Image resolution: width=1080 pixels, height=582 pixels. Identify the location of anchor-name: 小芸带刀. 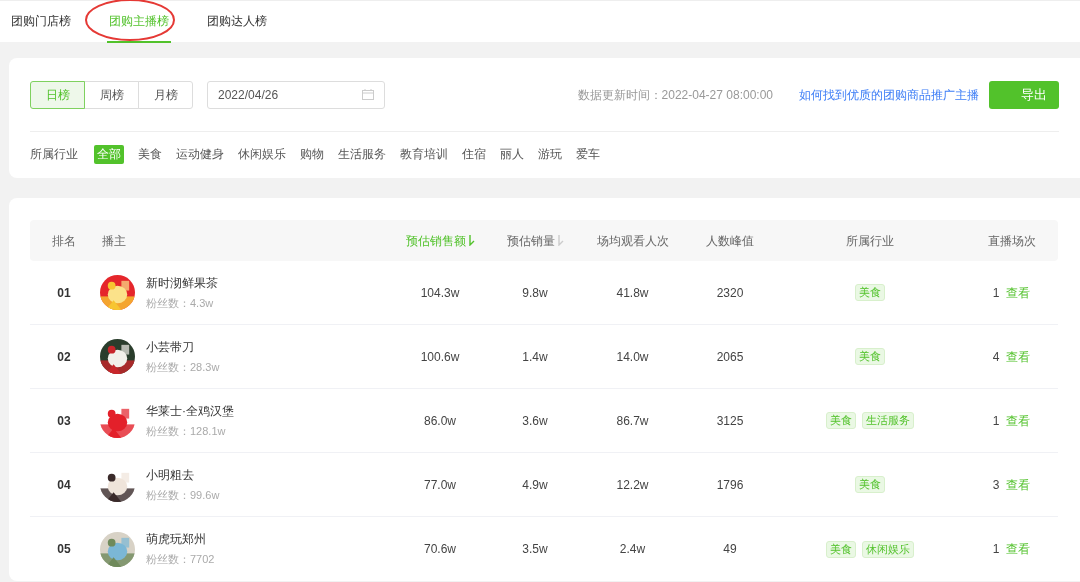
(183, 346).